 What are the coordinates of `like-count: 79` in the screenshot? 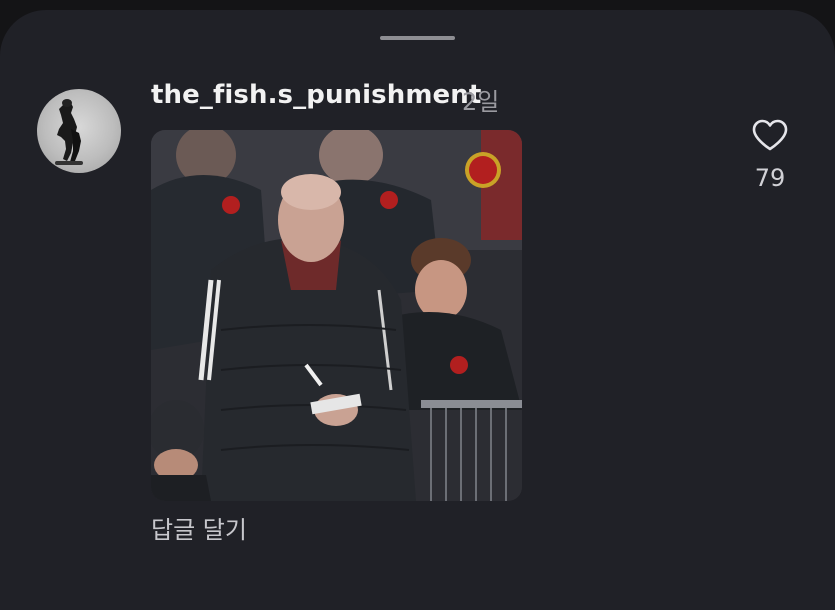 It's located at (770, 178).